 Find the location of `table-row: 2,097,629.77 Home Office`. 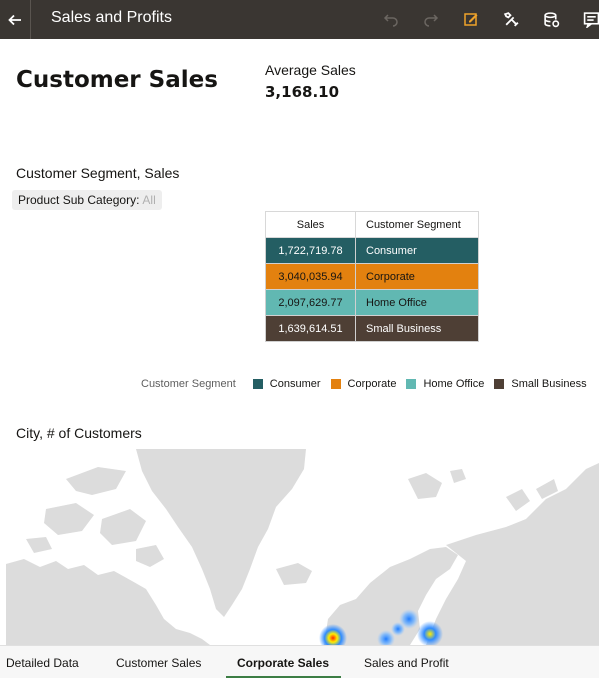

table-row: 2,097,629.77 Home Office is located at coordinates (372, 302).